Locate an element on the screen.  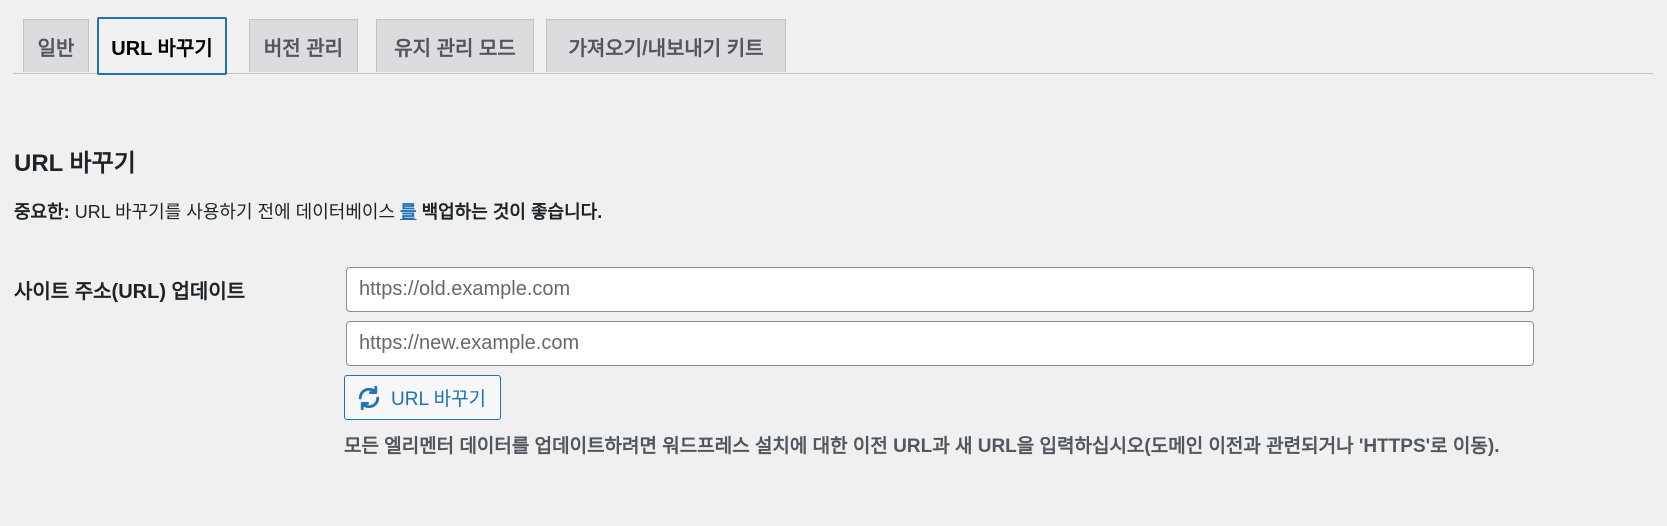
old-url-input is located at coordinates (940, 289).